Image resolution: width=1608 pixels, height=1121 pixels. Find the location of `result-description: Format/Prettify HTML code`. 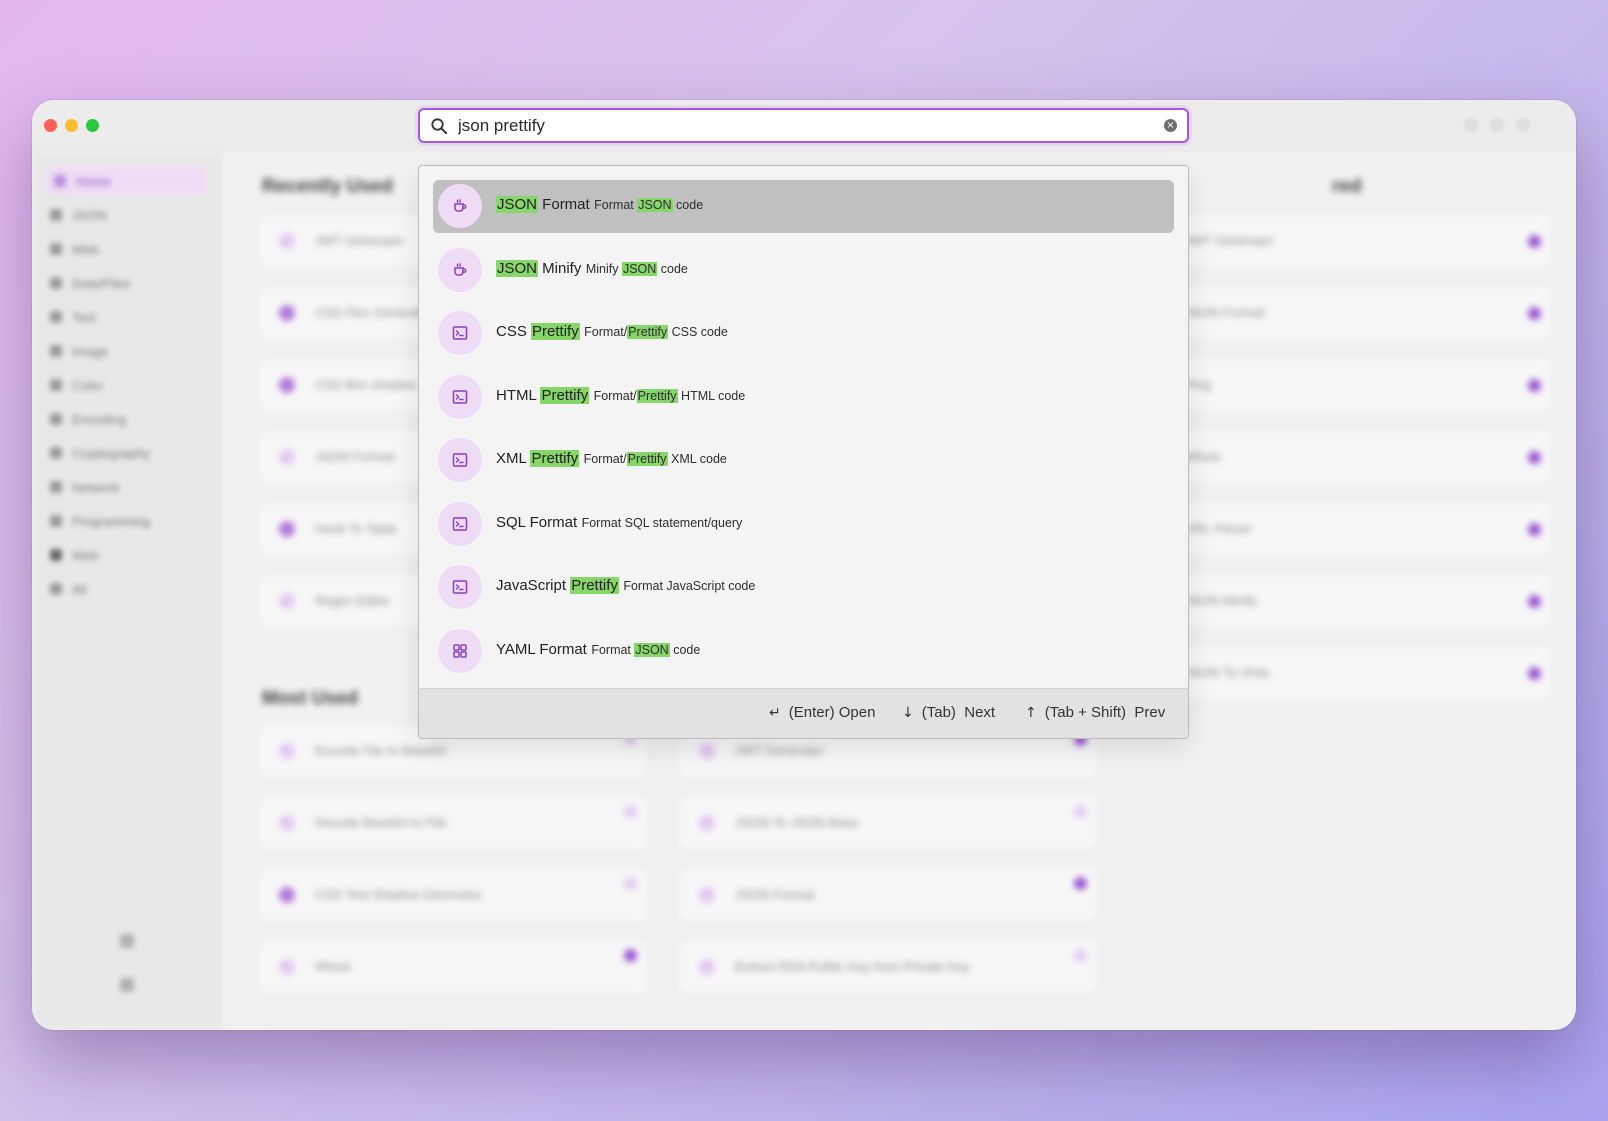

result-description: Format/Prettify HTML code is located at coordinates (669, 395).